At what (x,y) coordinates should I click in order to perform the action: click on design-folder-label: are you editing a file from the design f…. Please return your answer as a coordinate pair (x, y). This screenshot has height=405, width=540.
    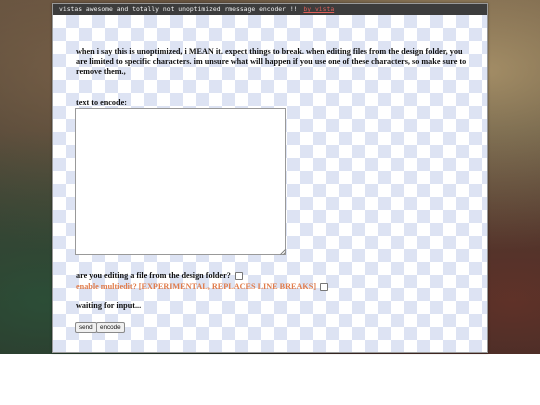
    Looking at the image, I should click on (153, 275).